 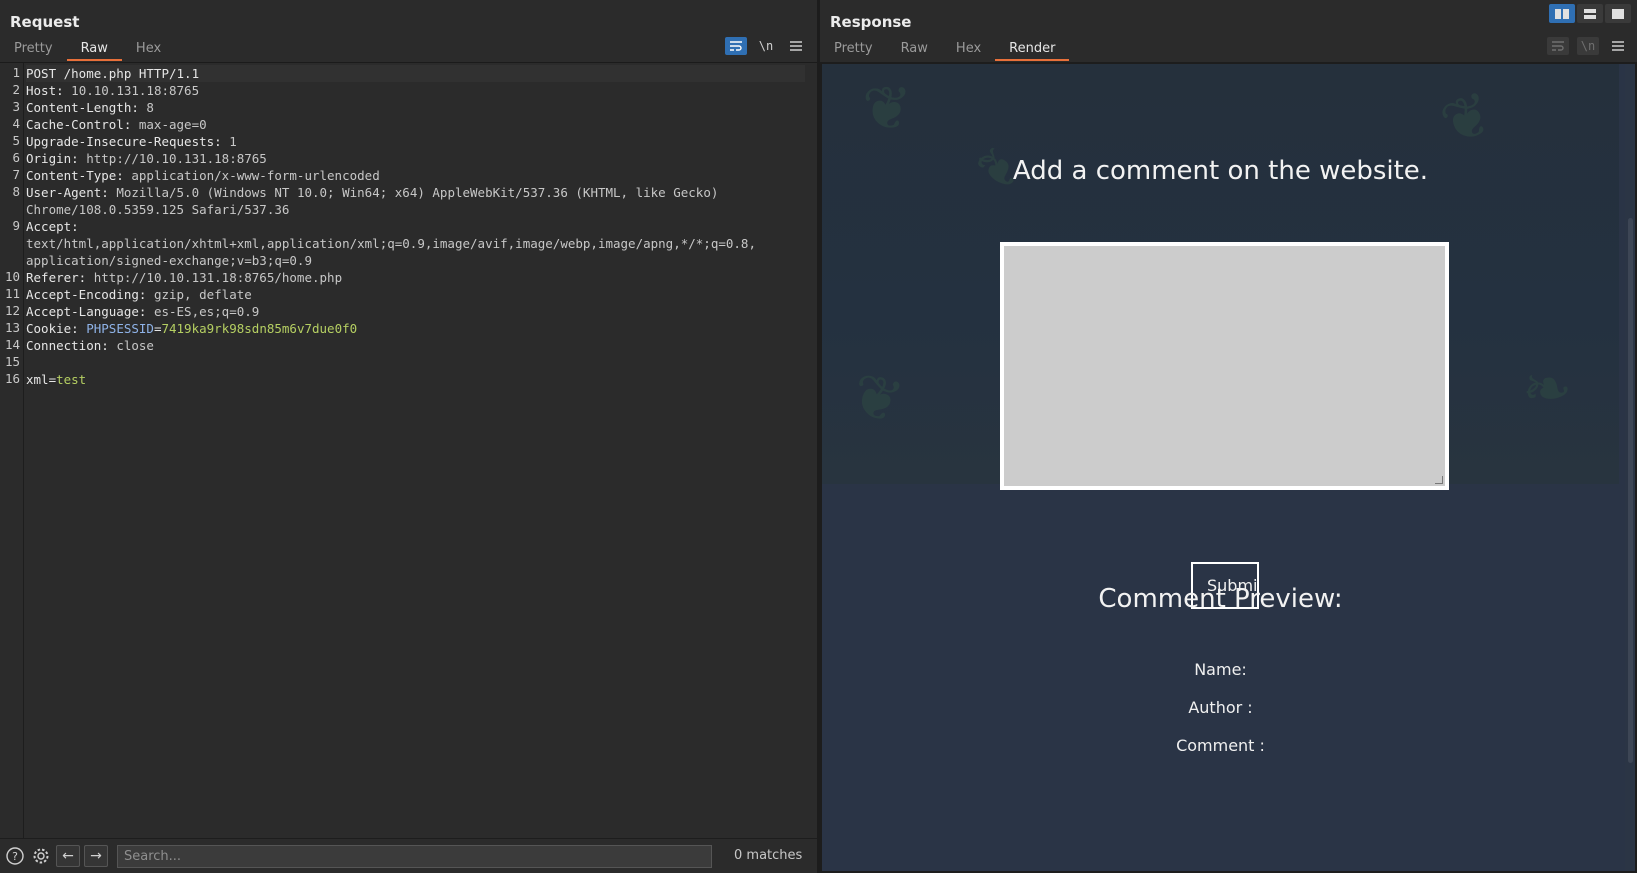 I want to click on previous-match-button: ←, so click(x=68, y=856).